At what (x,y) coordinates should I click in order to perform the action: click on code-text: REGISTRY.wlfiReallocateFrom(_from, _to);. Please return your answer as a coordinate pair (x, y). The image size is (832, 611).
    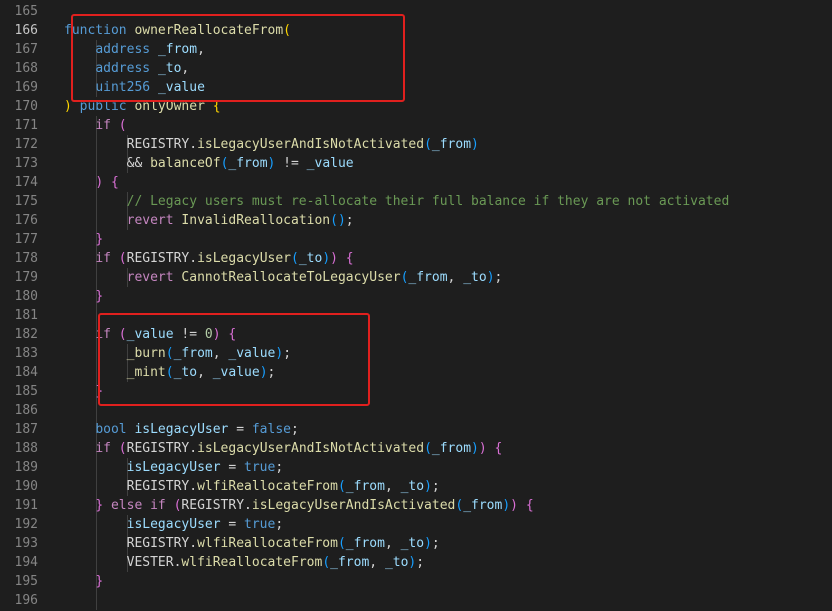
    Looking at the image, I should click on (252, 543).